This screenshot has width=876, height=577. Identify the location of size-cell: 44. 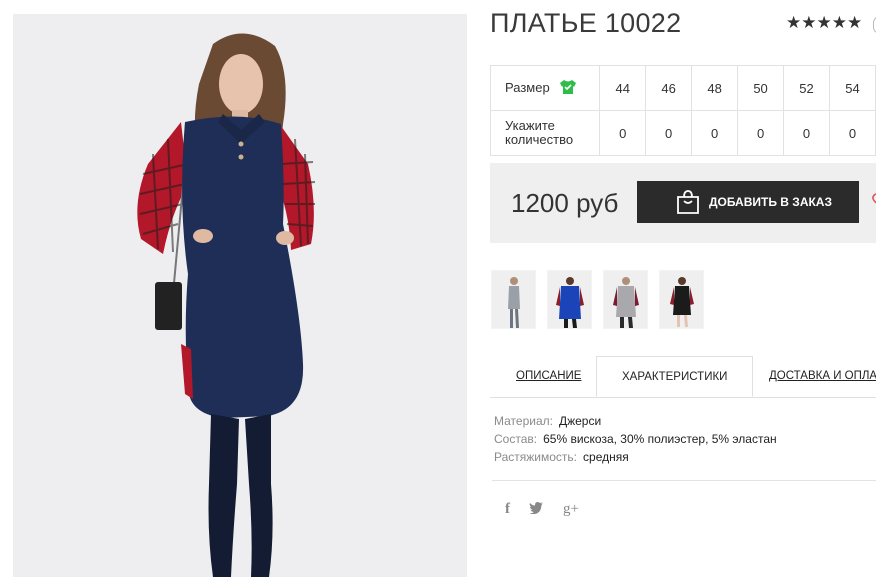
(623, 88).